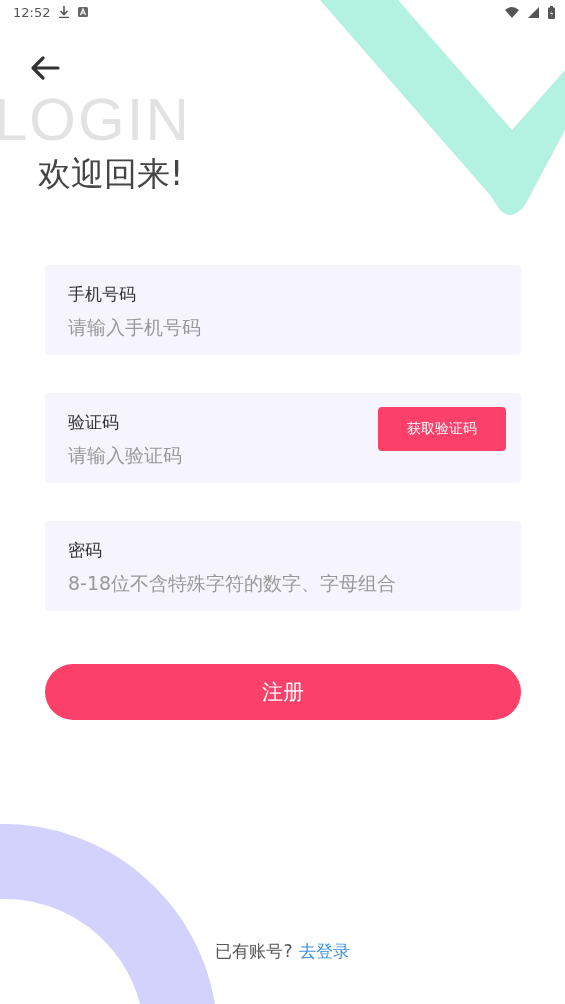  I want to click on field-label: 手机号码, so click(102, 294).